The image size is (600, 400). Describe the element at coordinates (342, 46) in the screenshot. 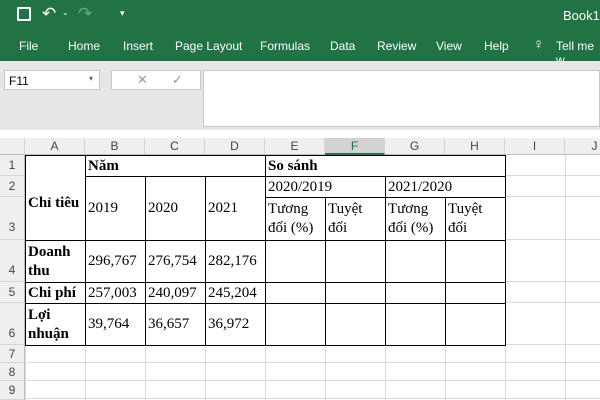

I see `tab-data: Data` at that location.